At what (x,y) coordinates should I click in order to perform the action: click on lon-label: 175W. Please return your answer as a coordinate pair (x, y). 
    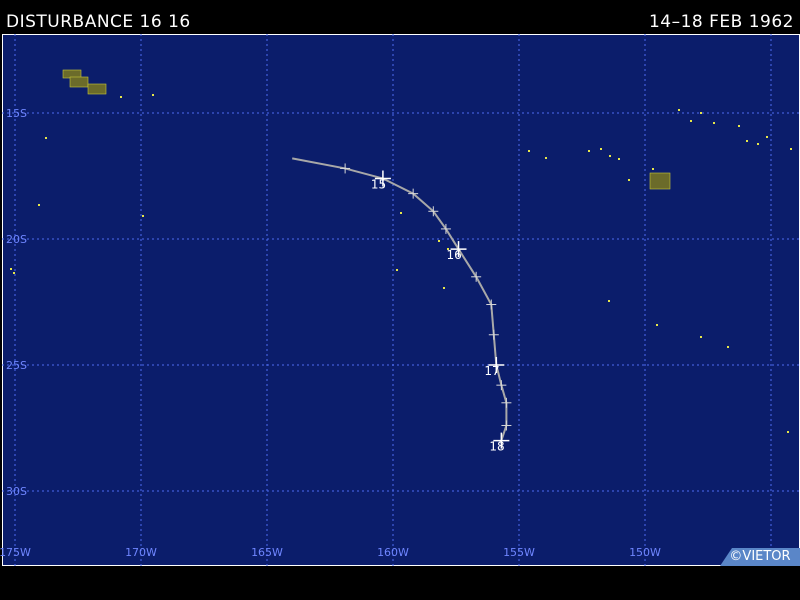
    Looking at the image, I should click on (15, 552).